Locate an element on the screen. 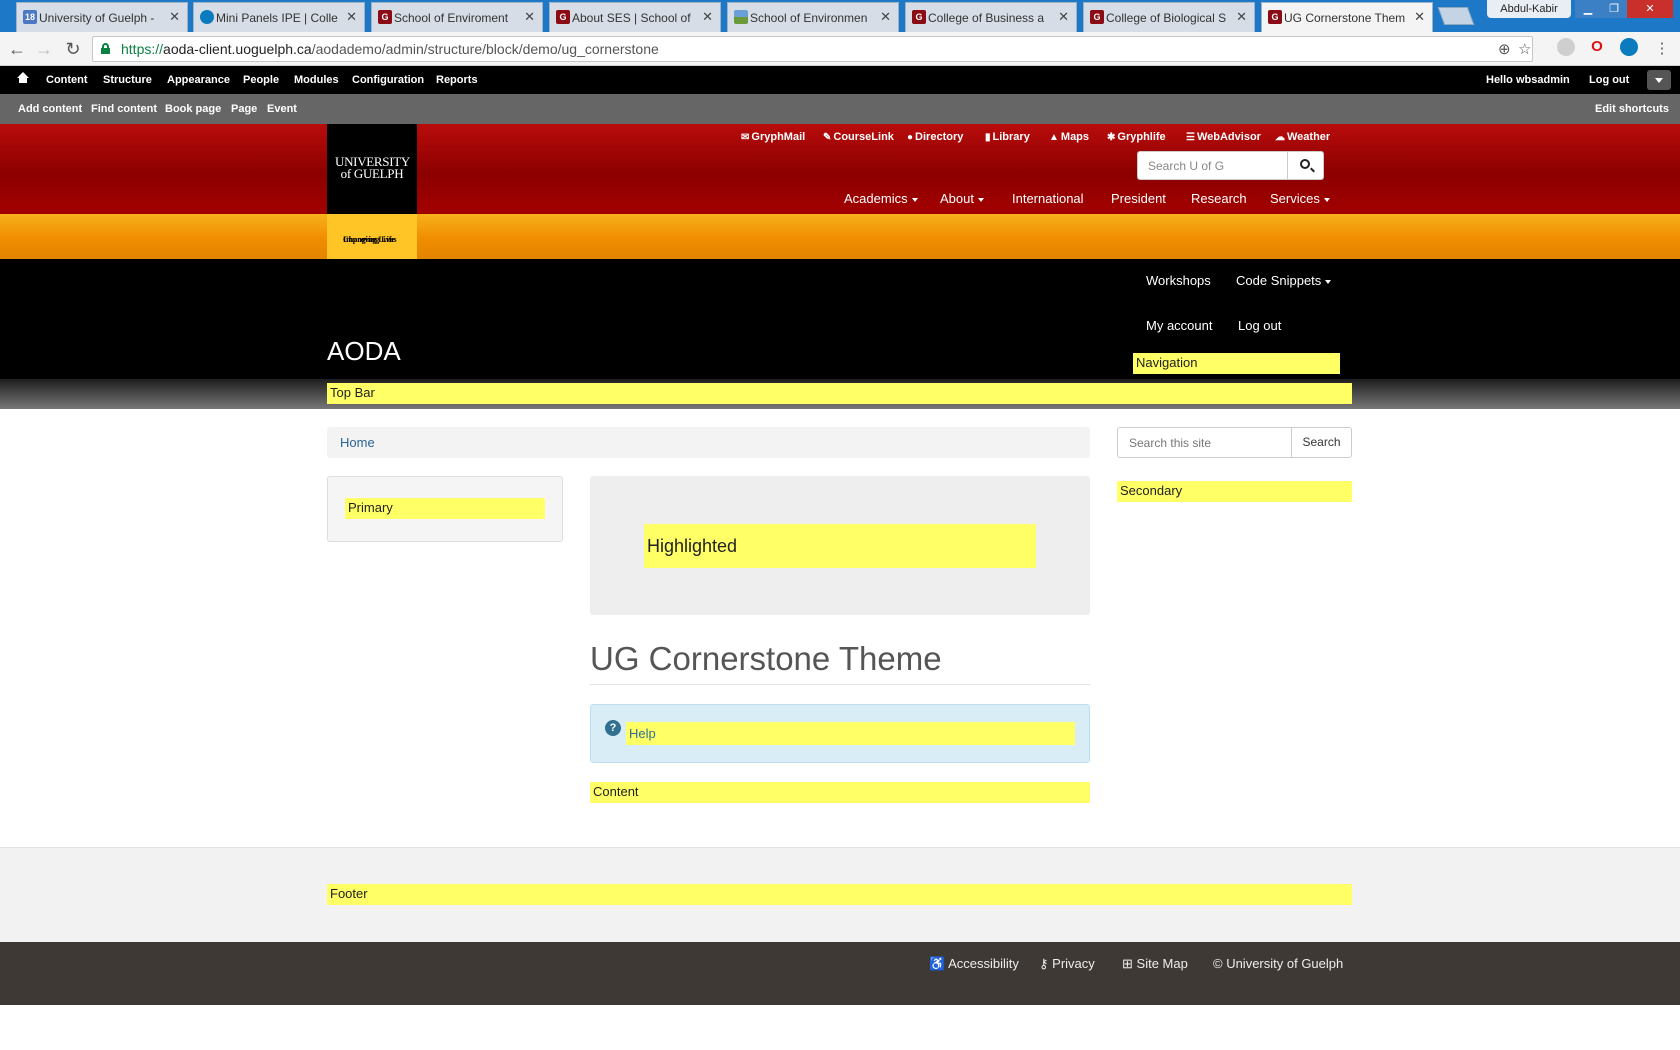 The image size is (1680, 1050). breadcrumb: Home is located at coordinates (708, 442).